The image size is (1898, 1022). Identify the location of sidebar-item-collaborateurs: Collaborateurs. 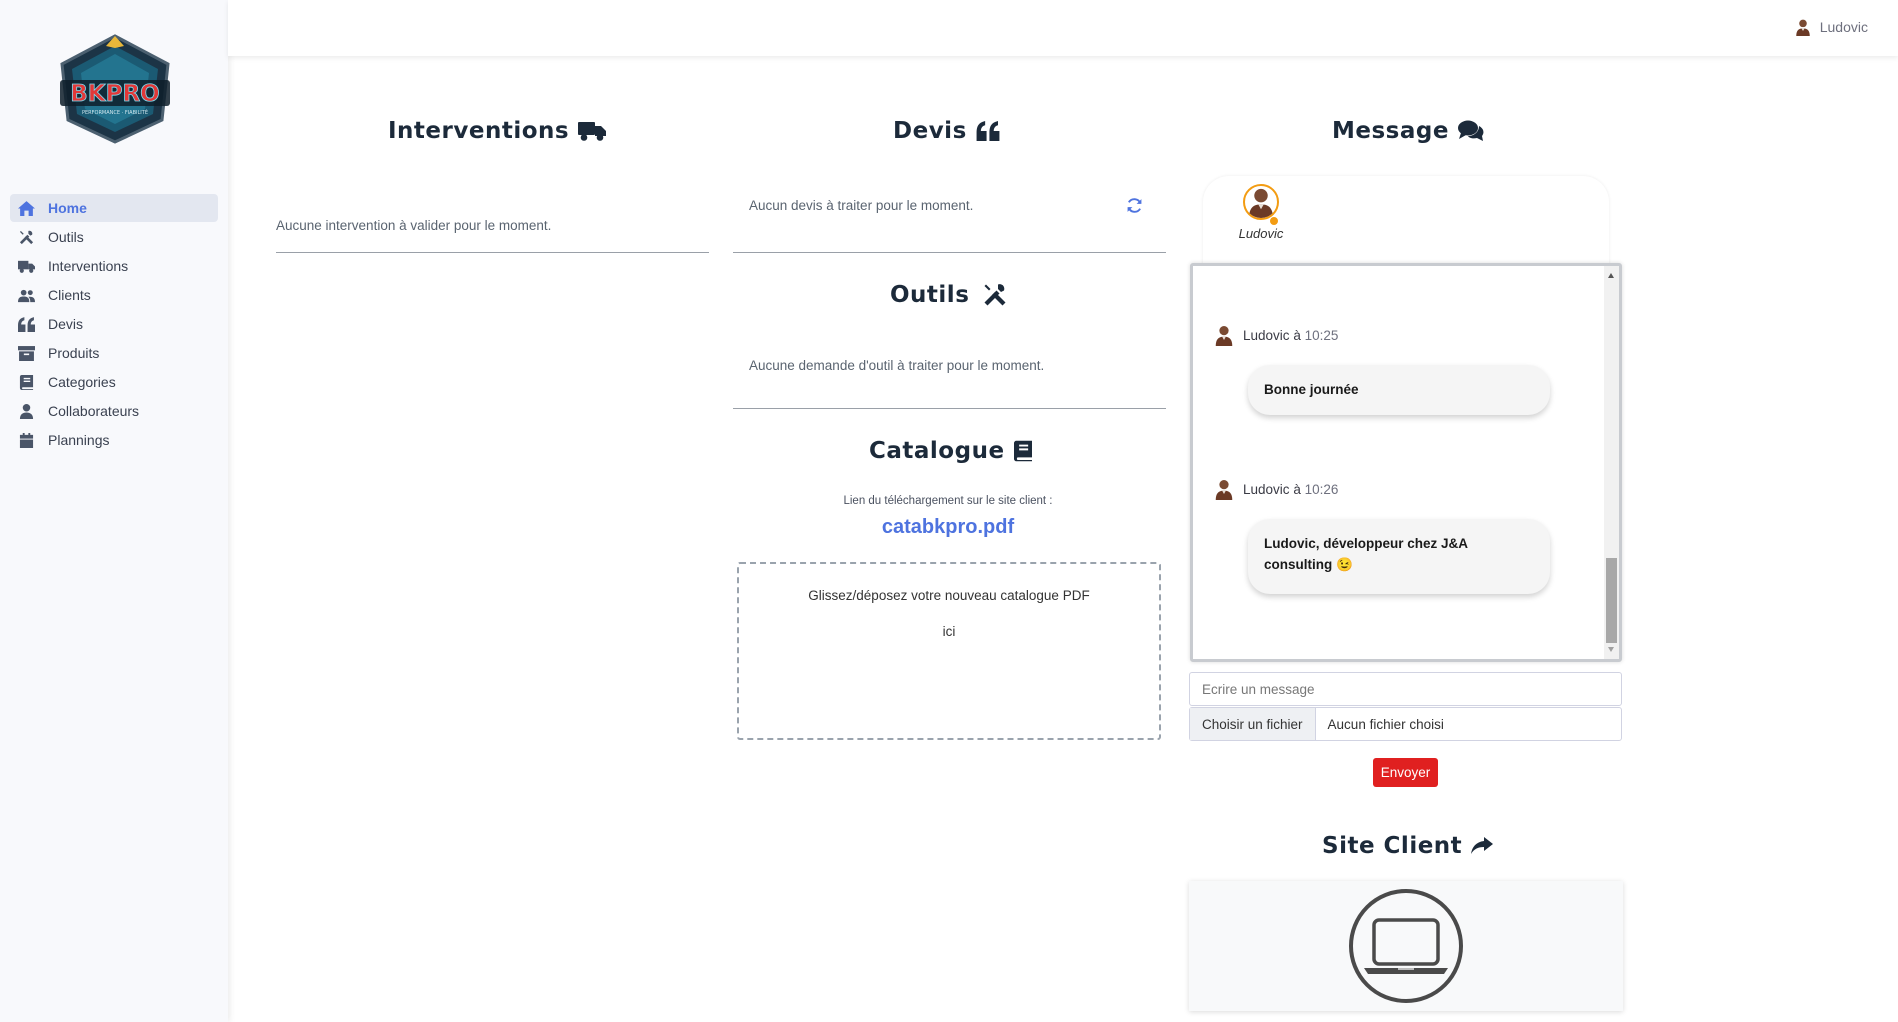
(114, 411).